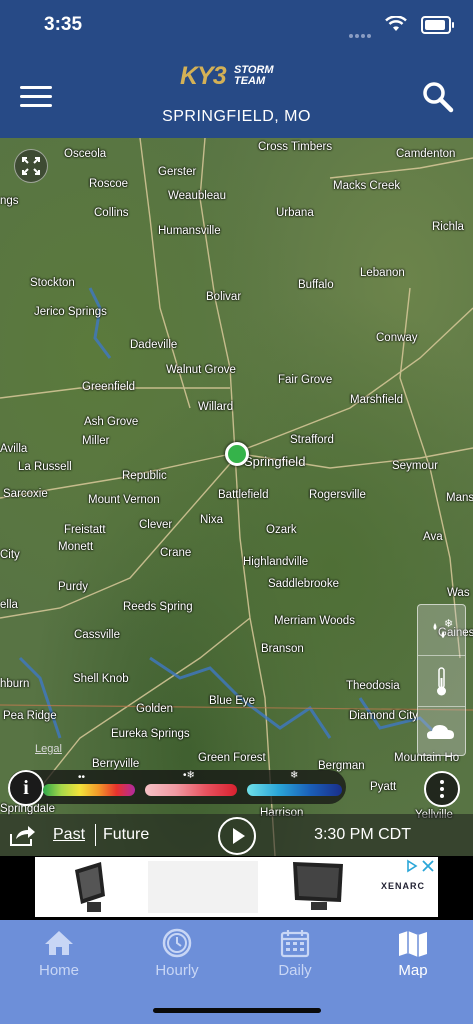  Describe the element at coordinates (48, 749) in the screenshot. I see `legal-link: Legal` at that location.